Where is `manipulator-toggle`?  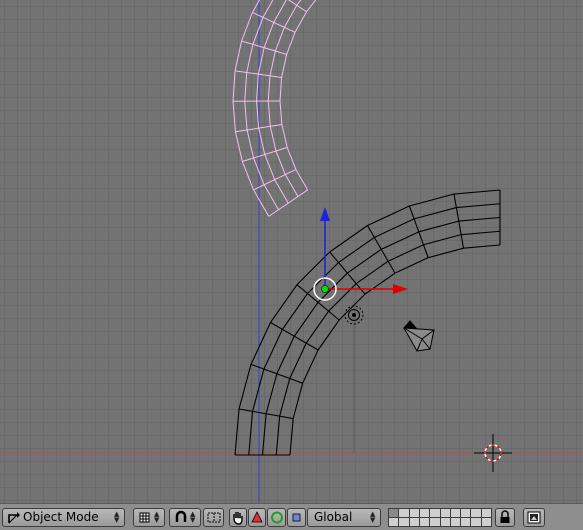 manipulator-toggle is located at coordinates (238, 517).